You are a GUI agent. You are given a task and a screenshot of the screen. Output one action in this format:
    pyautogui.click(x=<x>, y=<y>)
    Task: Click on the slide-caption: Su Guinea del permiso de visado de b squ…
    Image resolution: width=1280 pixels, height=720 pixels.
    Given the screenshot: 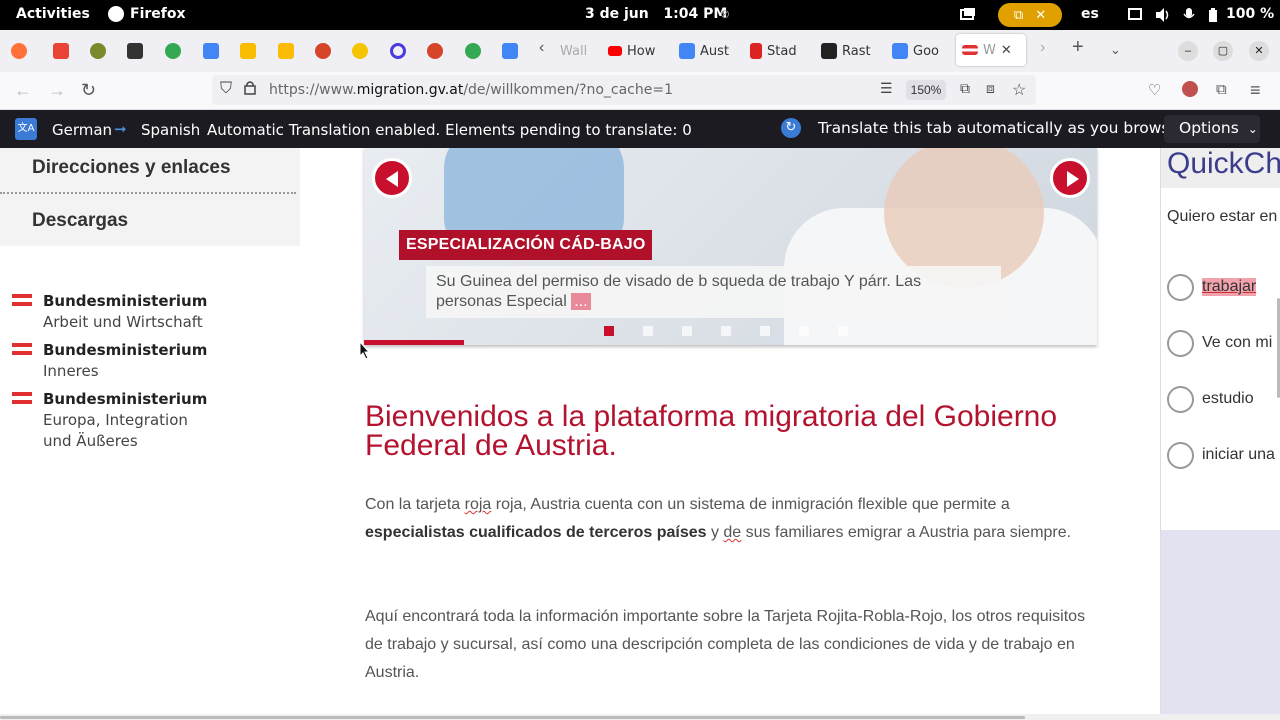 What is the action you would take?
    pyautogui.click(x=713, y=292)
    